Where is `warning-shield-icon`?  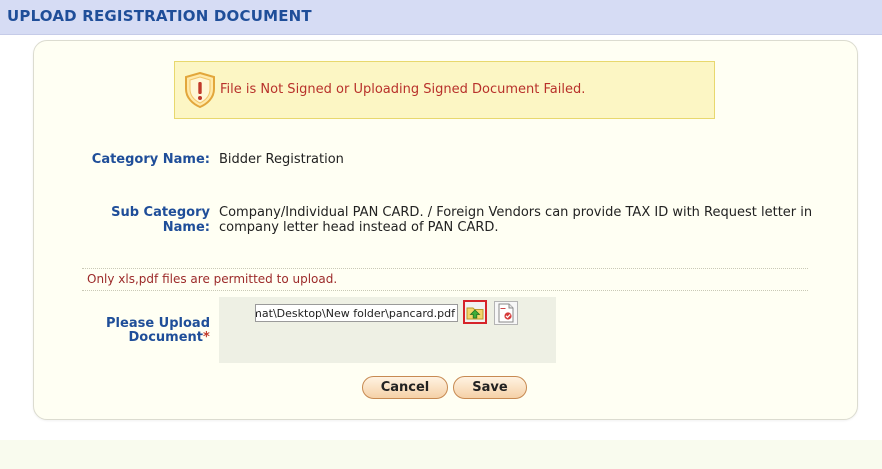
warning-shield-icon is located at coordinates (200, 90).